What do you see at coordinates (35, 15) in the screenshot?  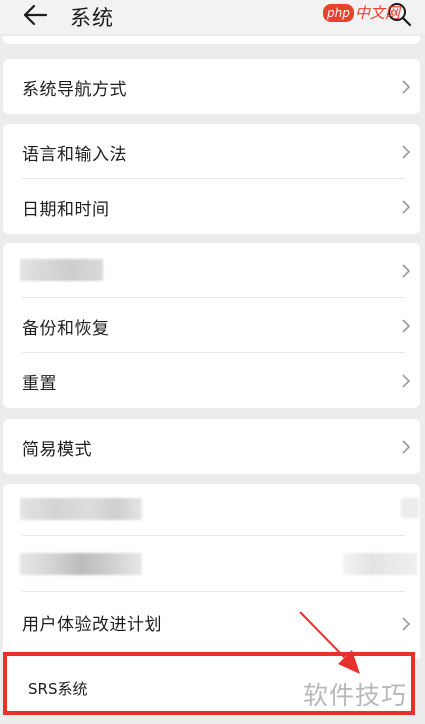 I see `arrow-left-icon` at bounding box center [35, 15].